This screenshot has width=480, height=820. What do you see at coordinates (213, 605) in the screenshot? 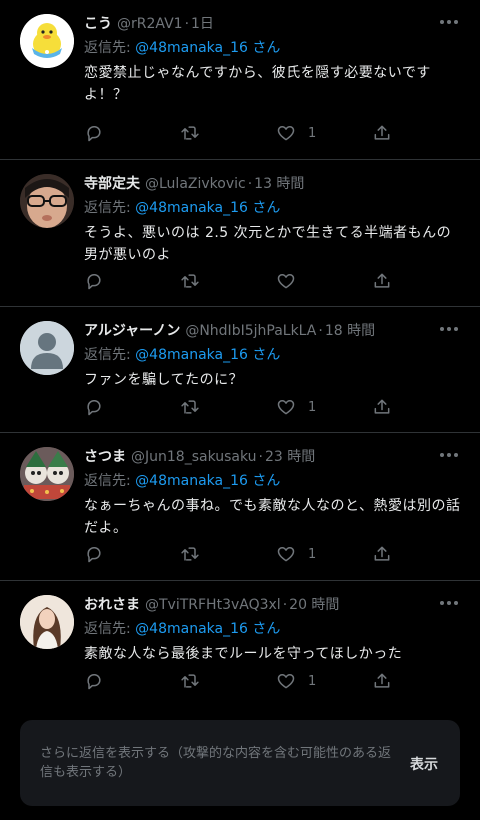
I see `user-handle: @TviTRFHt3vAQ3xl` at bounding box center [213, 605].